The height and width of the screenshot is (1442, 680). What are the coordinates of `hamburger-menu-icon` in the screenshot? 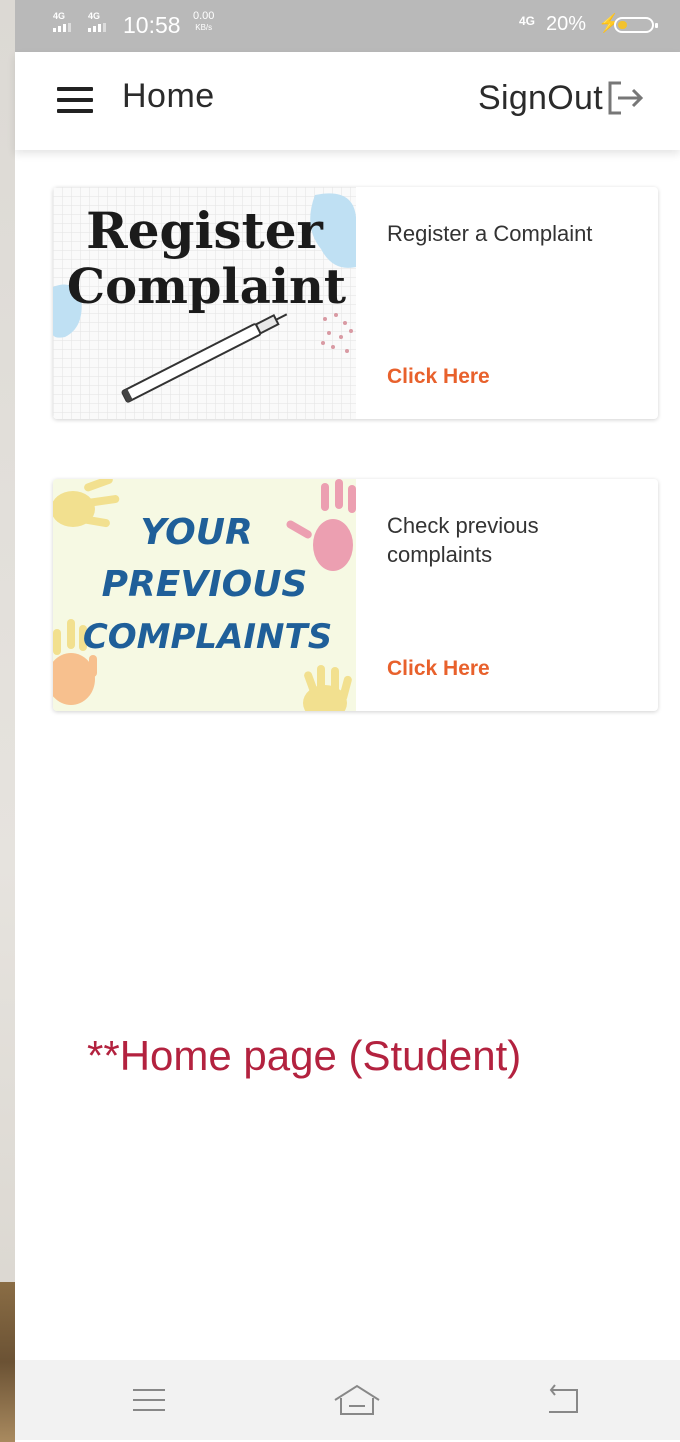 It's located at (75, 101).